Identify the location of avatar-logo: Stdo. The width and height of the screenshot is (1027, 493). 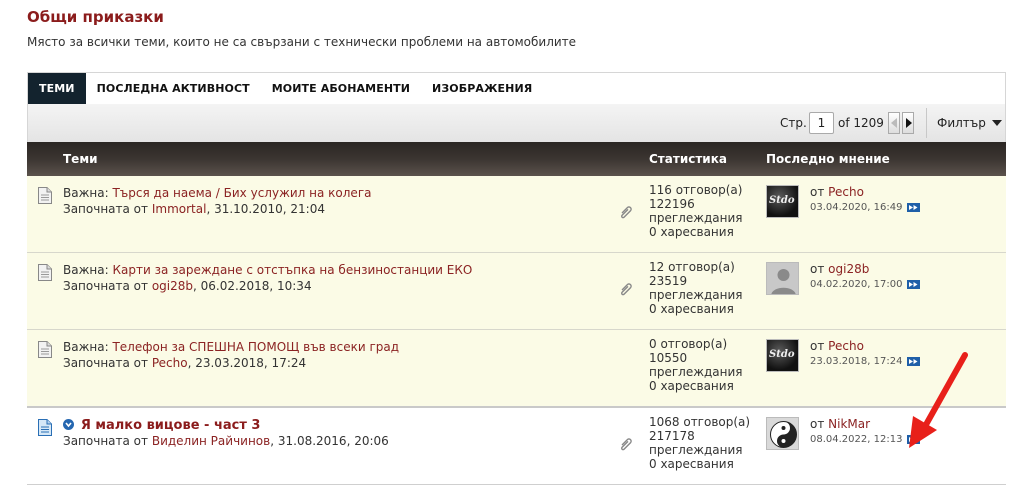
(782, 354).